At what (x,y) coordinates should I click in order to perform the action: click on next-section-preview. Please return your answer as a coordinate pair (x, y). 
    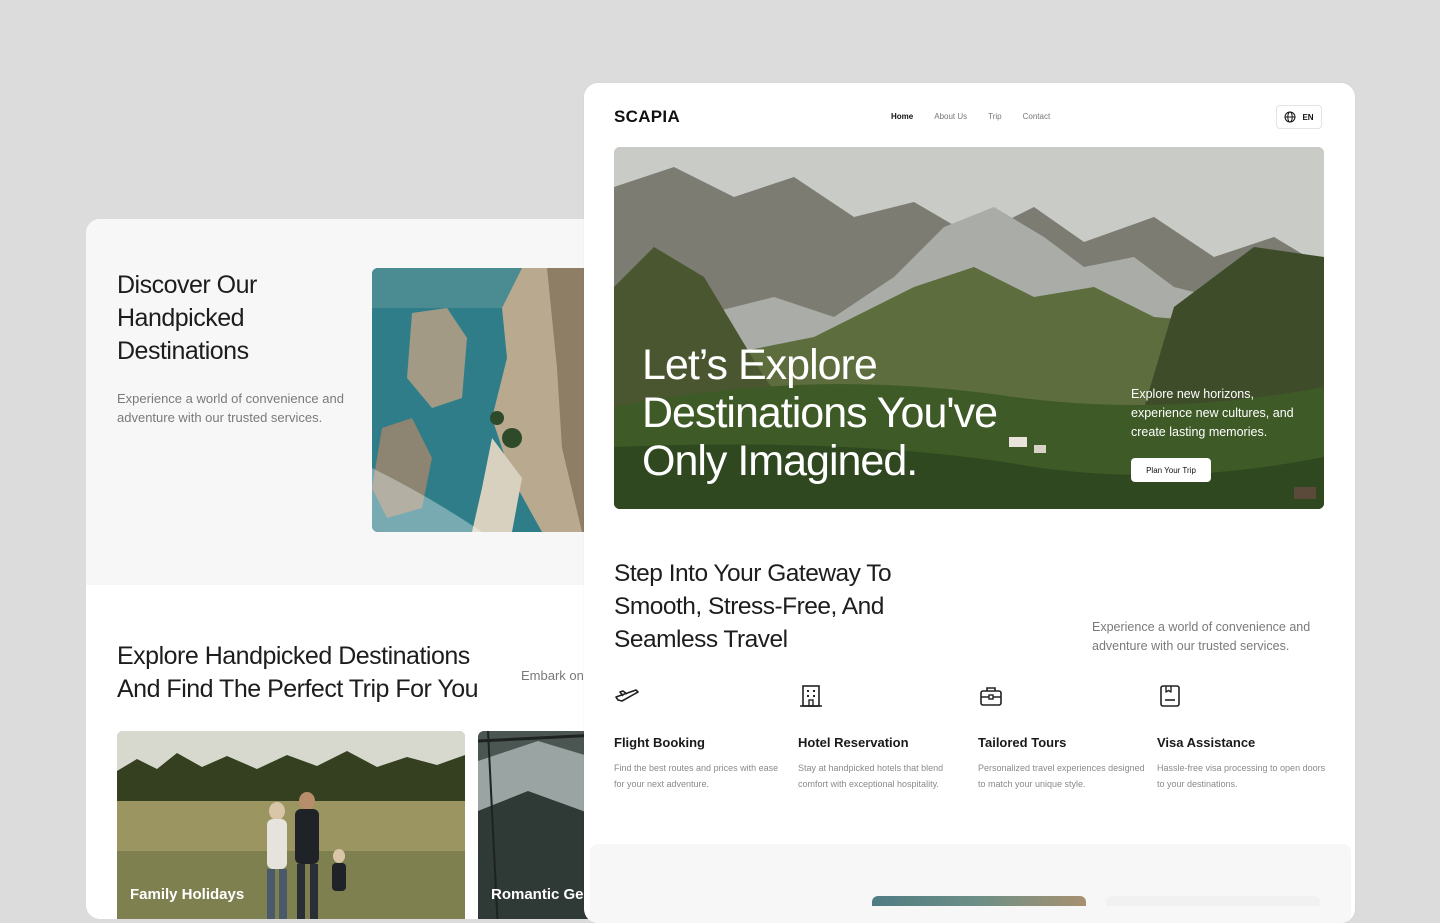
    Looking at the image, I should click on (970, 883).